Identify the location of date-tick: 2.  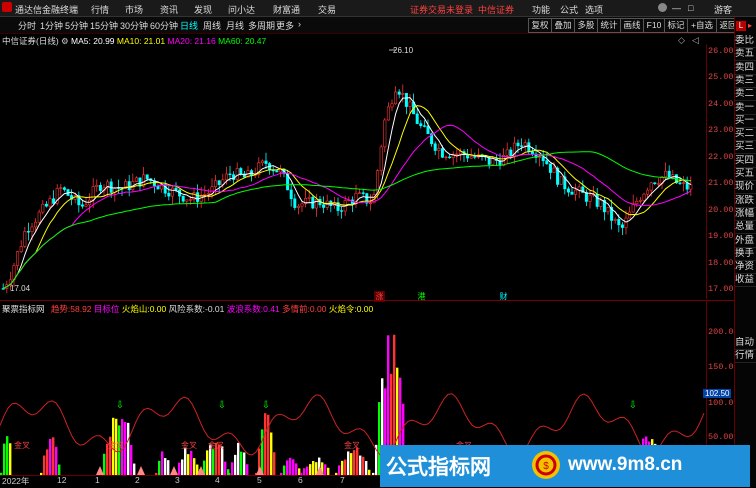
(137, 480).